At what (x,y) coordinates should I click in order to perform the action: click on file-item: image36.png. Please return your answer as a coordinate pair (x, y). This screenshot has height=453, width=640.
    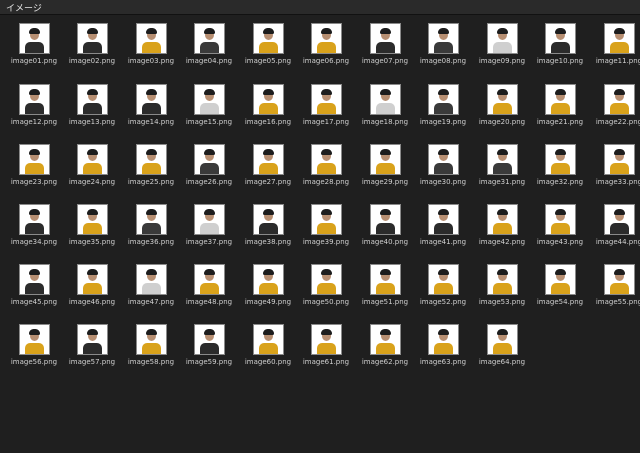
    Looking at the image, I should click on (151, 223).